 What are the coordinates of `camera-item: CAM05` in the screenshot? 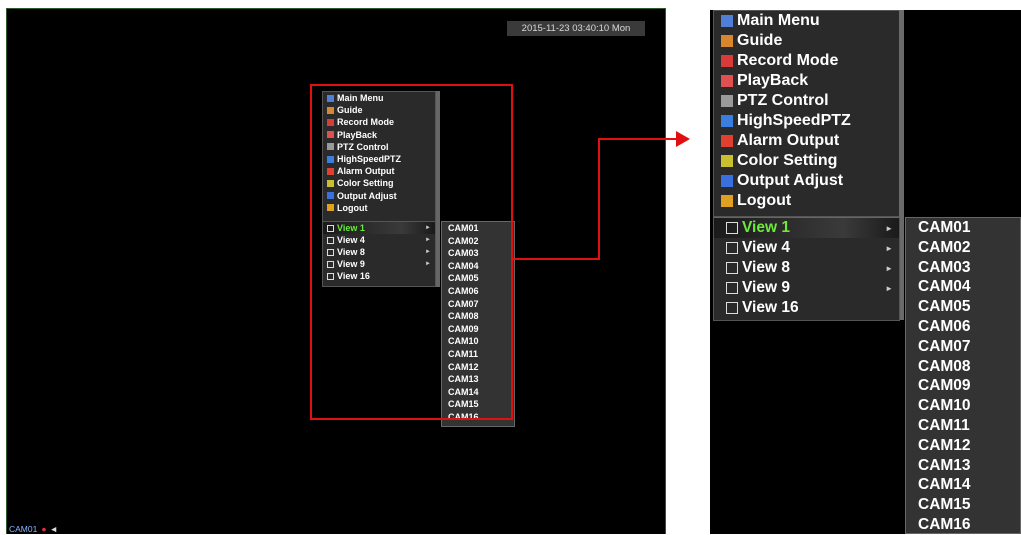 It's located at (963, 307).